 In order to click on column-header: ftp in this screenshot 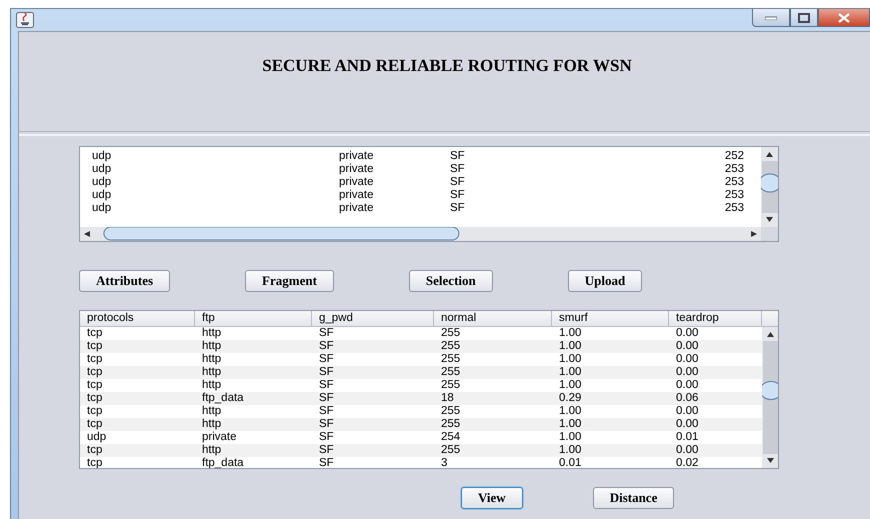, I will do `click(253, 319)`.